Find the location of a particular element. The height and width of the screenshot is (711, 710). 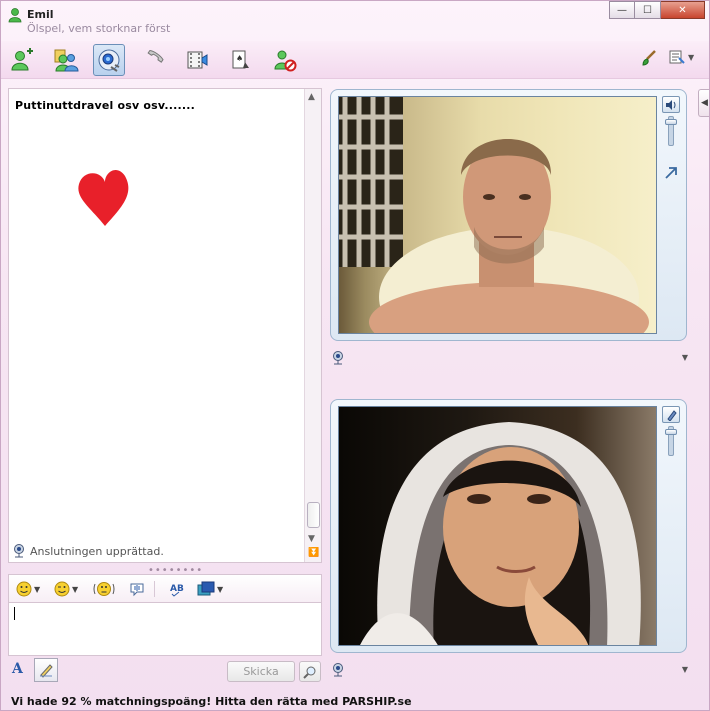

window-controls: — ☐ ✕ is located at coordinates (657, 10).